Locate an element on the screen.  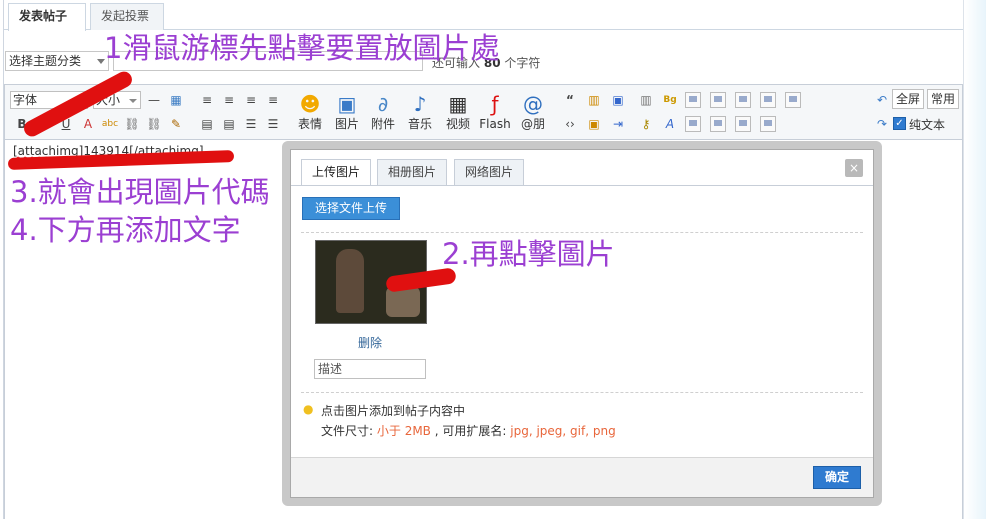
quote-icon: “ is located at coordinates (570, 100).